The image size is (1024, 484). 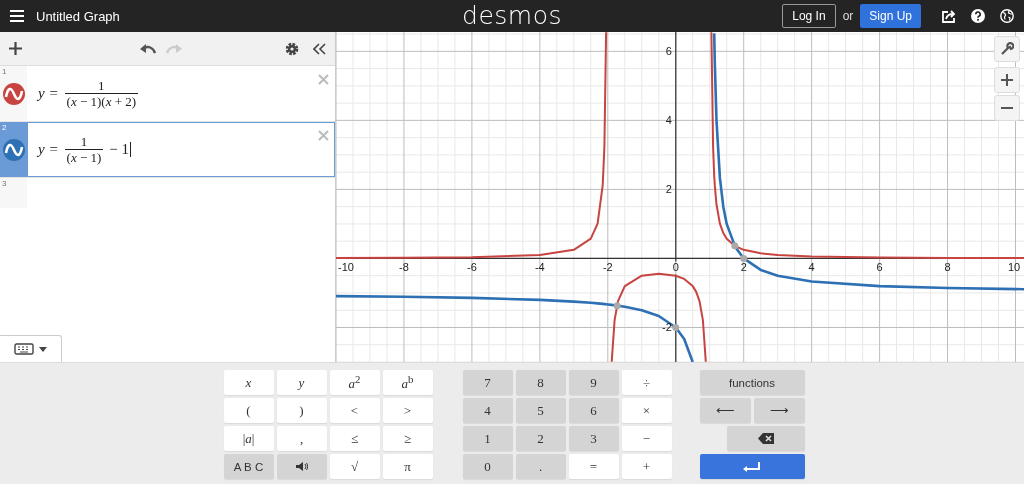 I want to click on graph-settings-button, so click(x=1007, y=49).